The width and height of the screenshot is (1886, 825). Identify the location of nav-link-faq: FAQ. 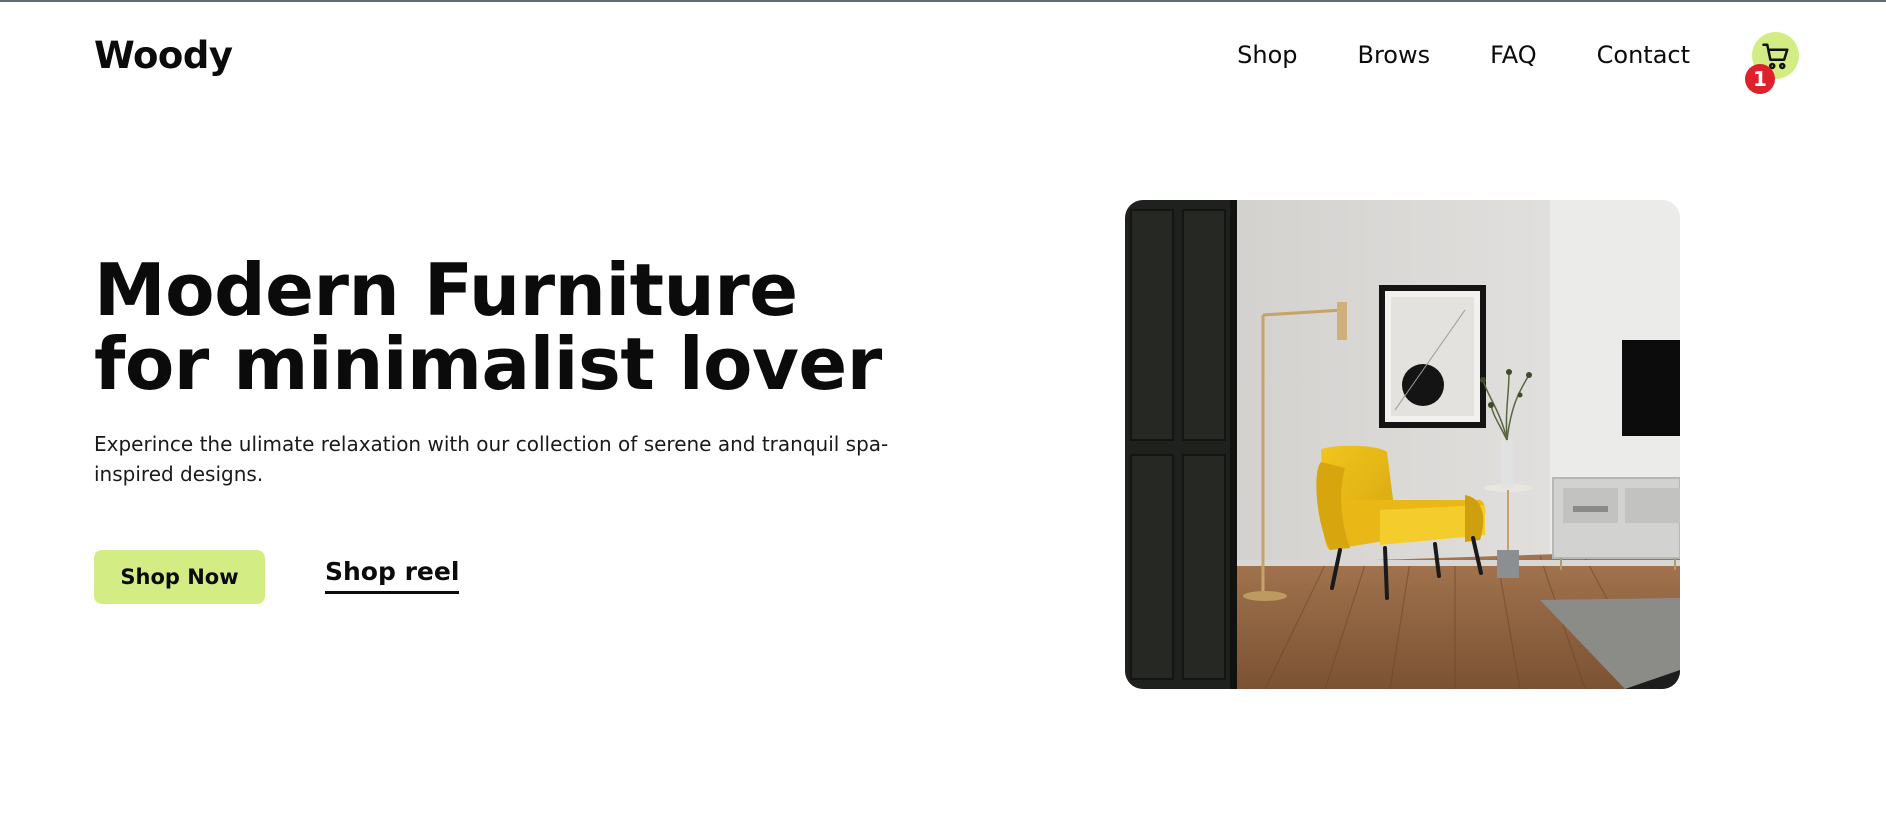
(1513, 55).